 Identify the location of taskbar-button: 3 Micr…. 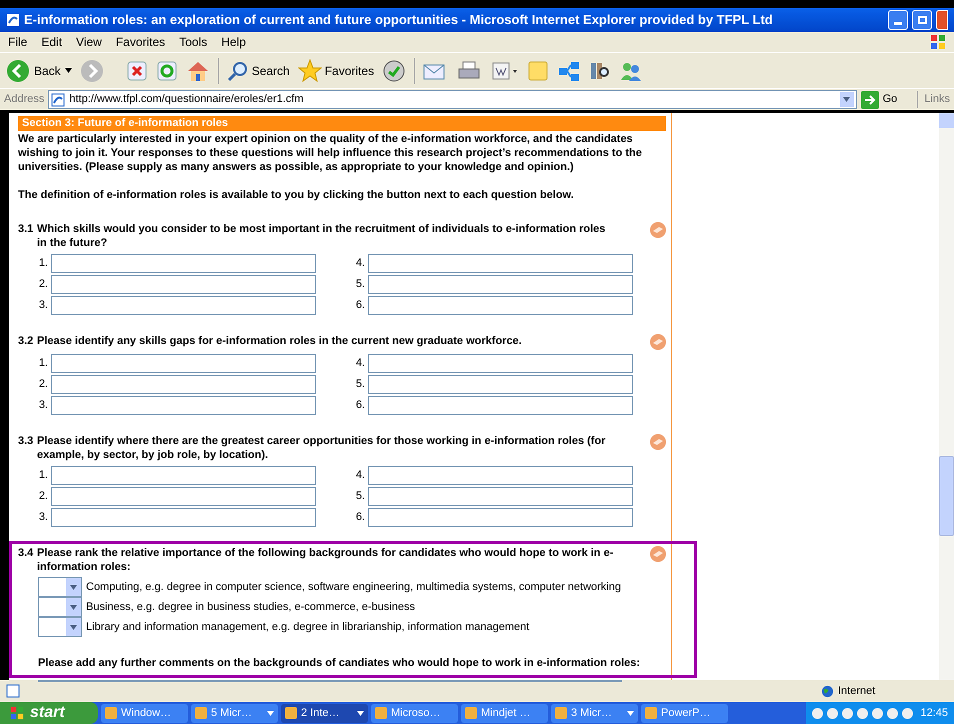
(594, 713).